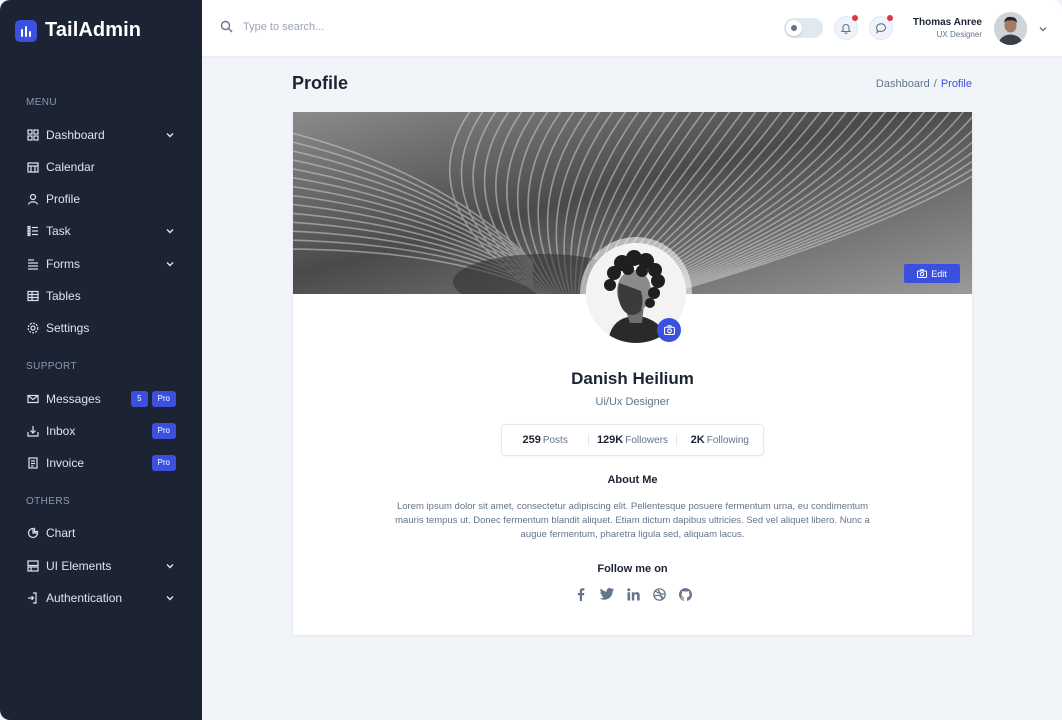  Describe the element at coordinates (101, 296) in the screenshot. I see `sidebar-item-tables: Tables` at that location.